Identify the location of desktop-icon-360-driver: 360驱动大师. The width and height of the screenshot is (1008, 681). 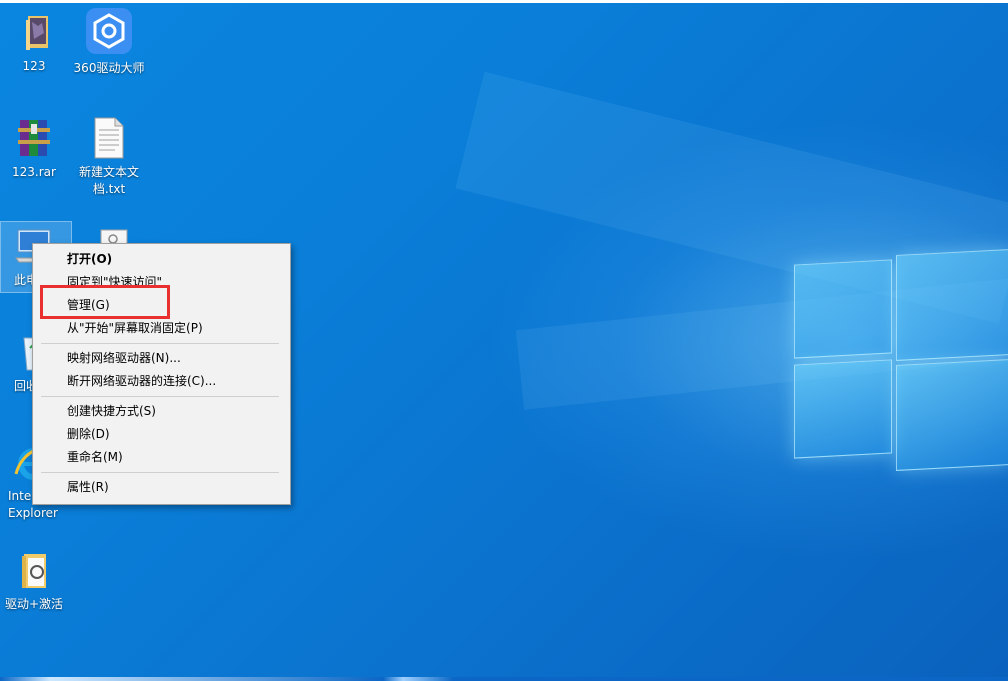
(109, 41).